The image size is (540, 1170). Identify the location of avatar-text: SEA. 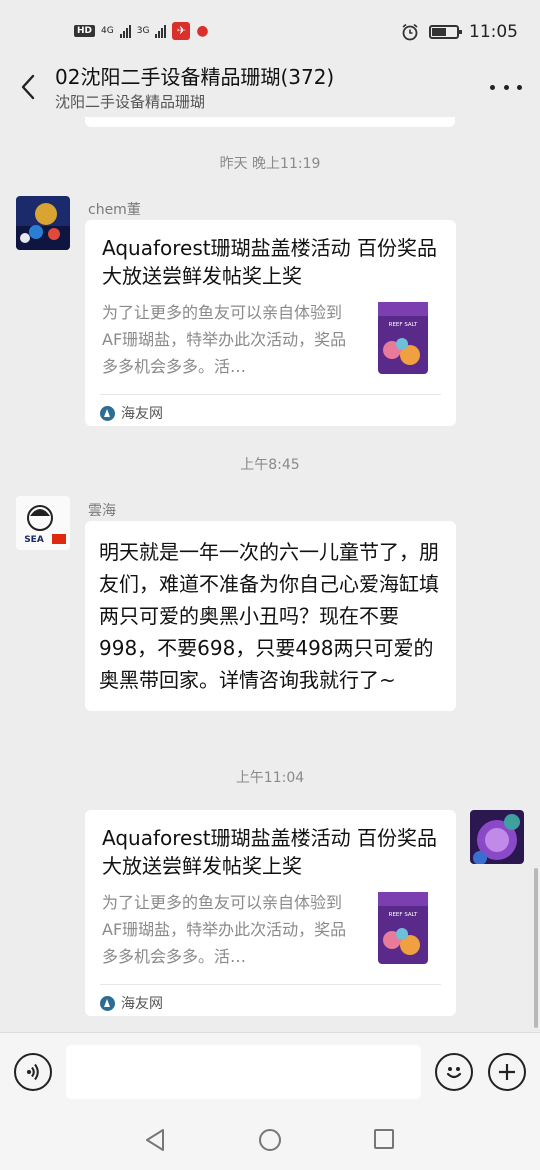
(34, 540).